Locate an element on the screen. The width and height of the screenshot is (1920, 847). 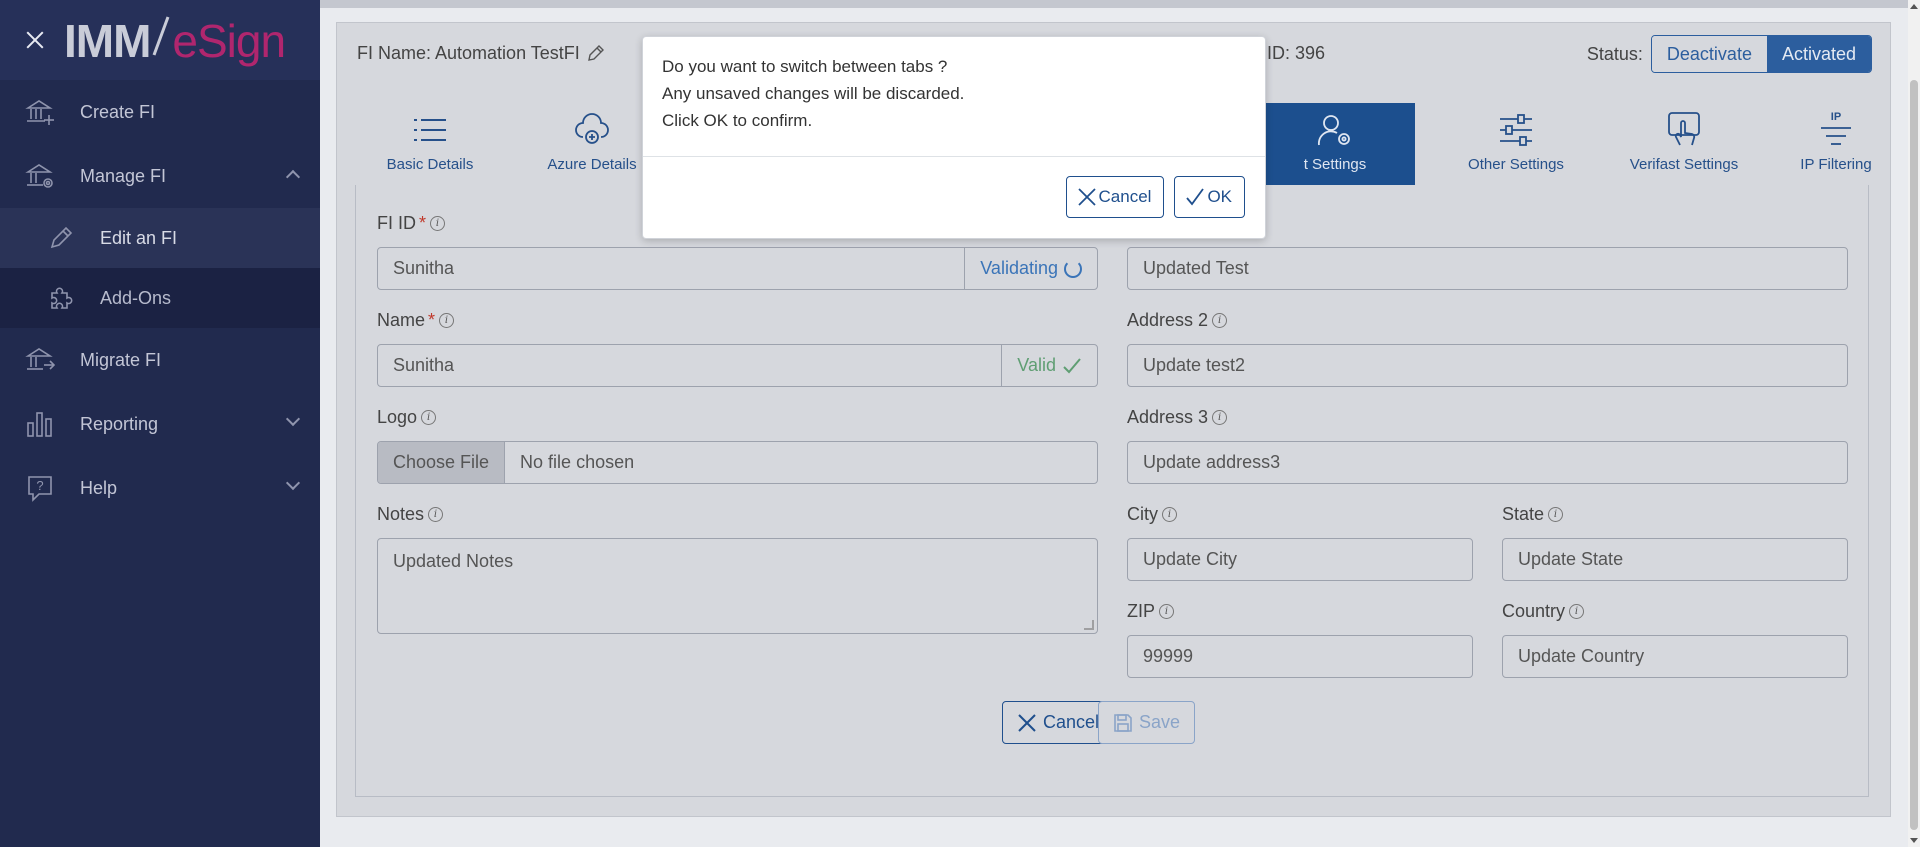
button-label: Cancel is located at coordinates (1125, 196).